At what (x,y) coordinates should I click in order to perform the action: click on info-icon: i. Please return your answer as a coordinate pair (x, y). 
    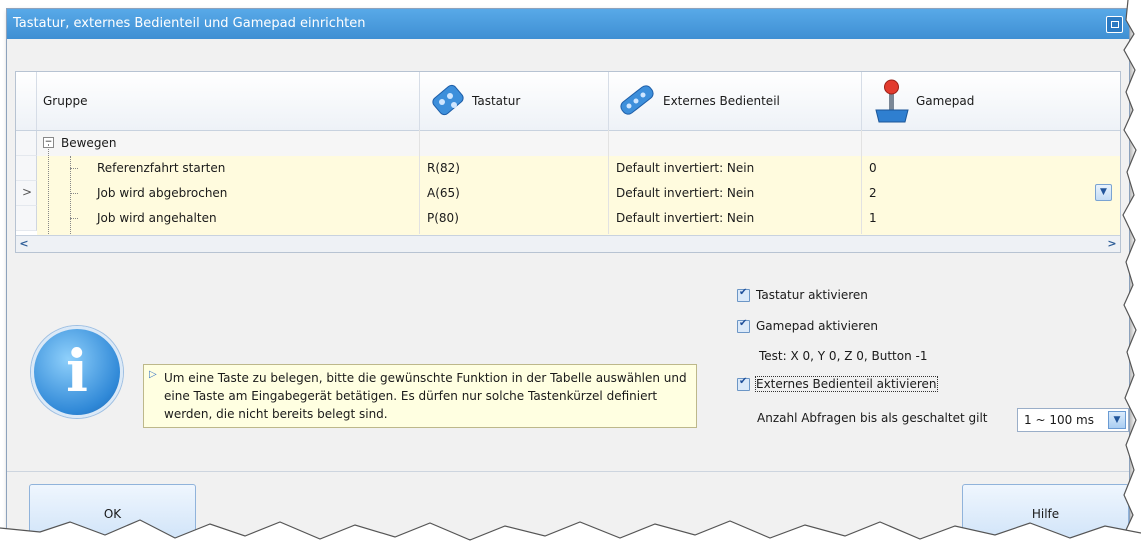
    Looking at the image, I should click on (77, 372).